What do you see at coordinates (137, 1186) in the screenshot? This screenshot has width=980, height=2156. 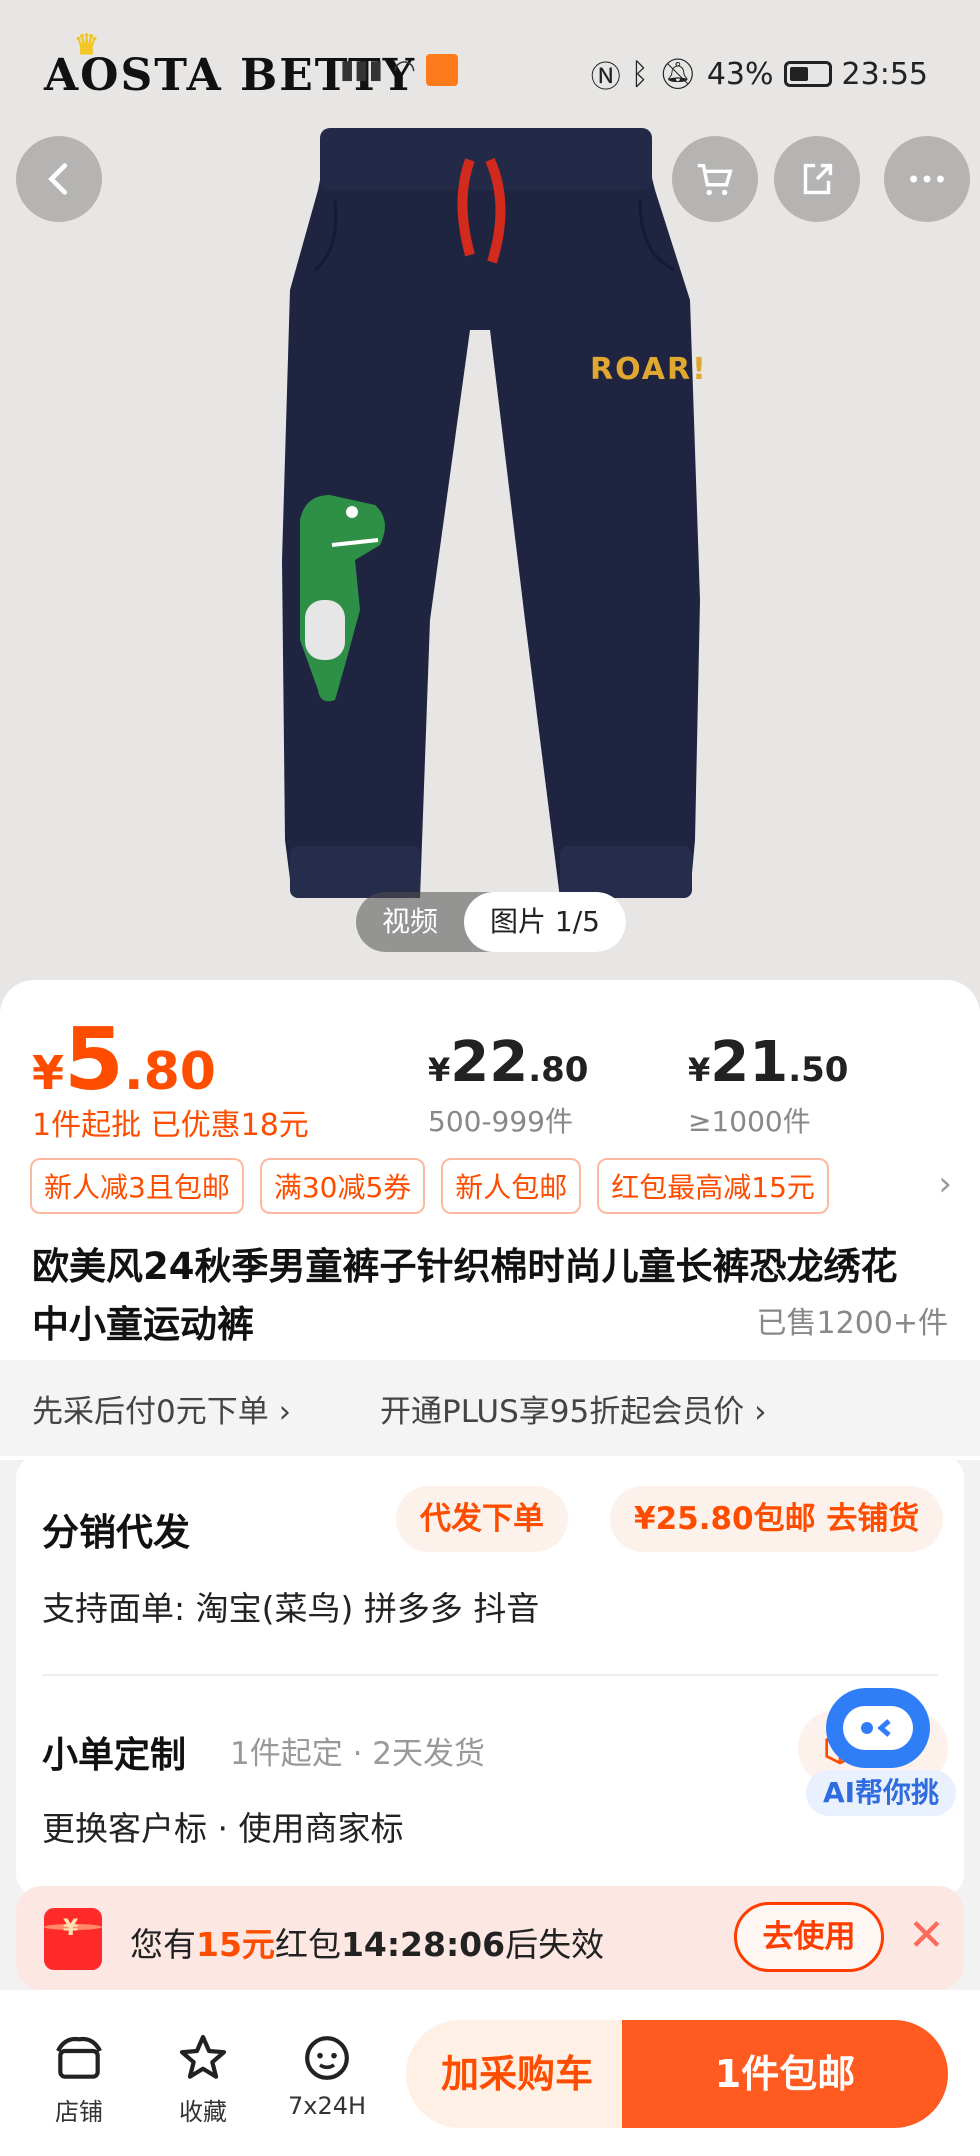 I see `coupon-tag: 新人减3且包邮` at bounding box center [137, 1186].